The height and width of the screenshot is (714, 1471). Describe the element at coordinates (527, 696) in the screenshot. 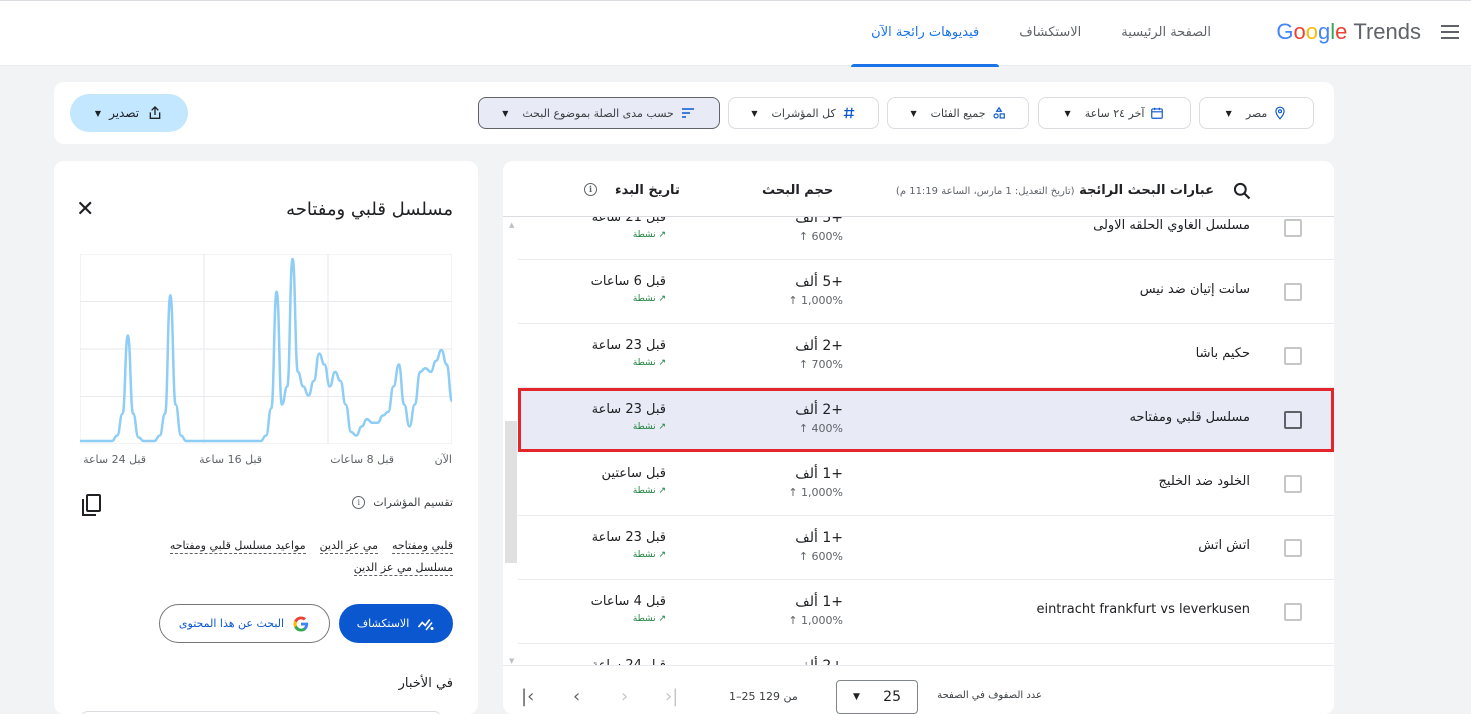

I see `first-page-icon: |‹` at that location.